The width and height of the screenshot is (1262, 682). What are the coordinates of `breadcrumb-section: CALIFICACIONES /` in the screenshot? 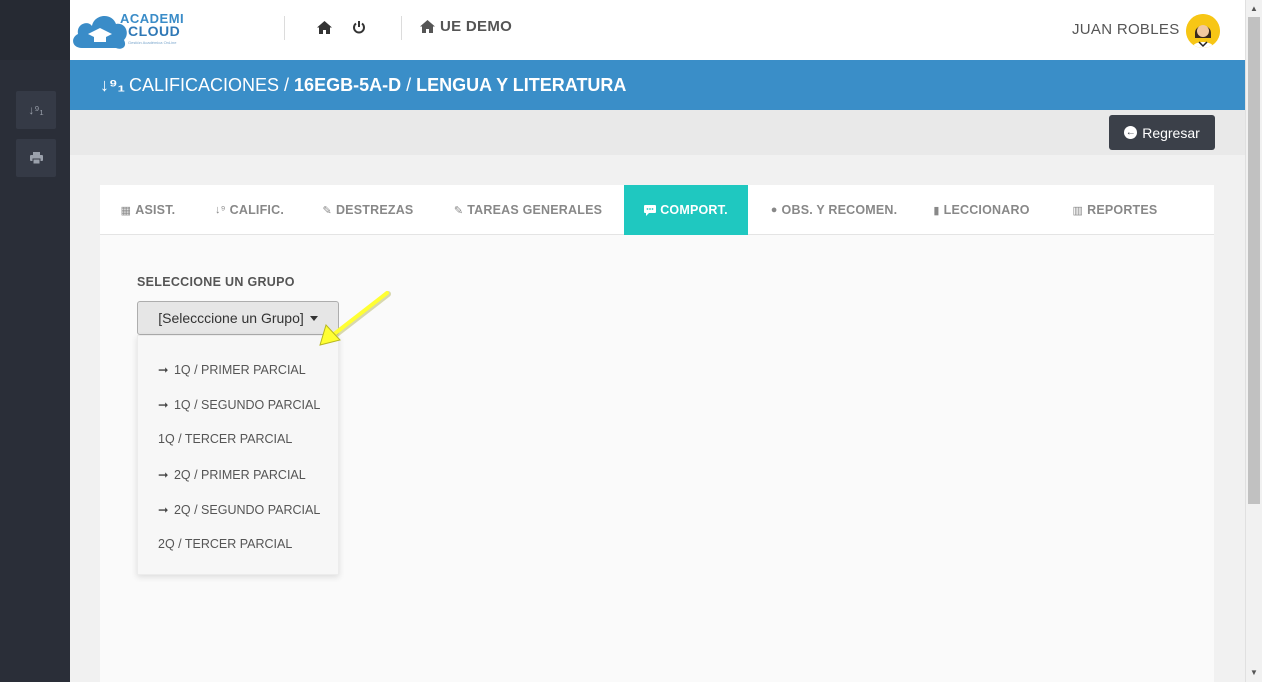 It's located at (212, 84).